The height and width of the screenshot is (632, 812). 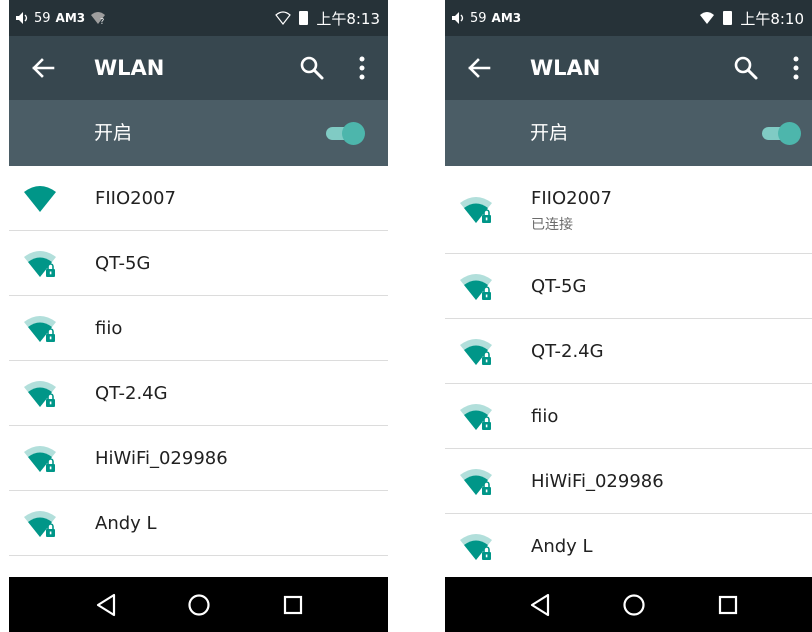 What do you see at coordinates (198, 198) in the screenshot?
I see `wifi-network-item: FIIO2007` at bounding box center [198, 198].